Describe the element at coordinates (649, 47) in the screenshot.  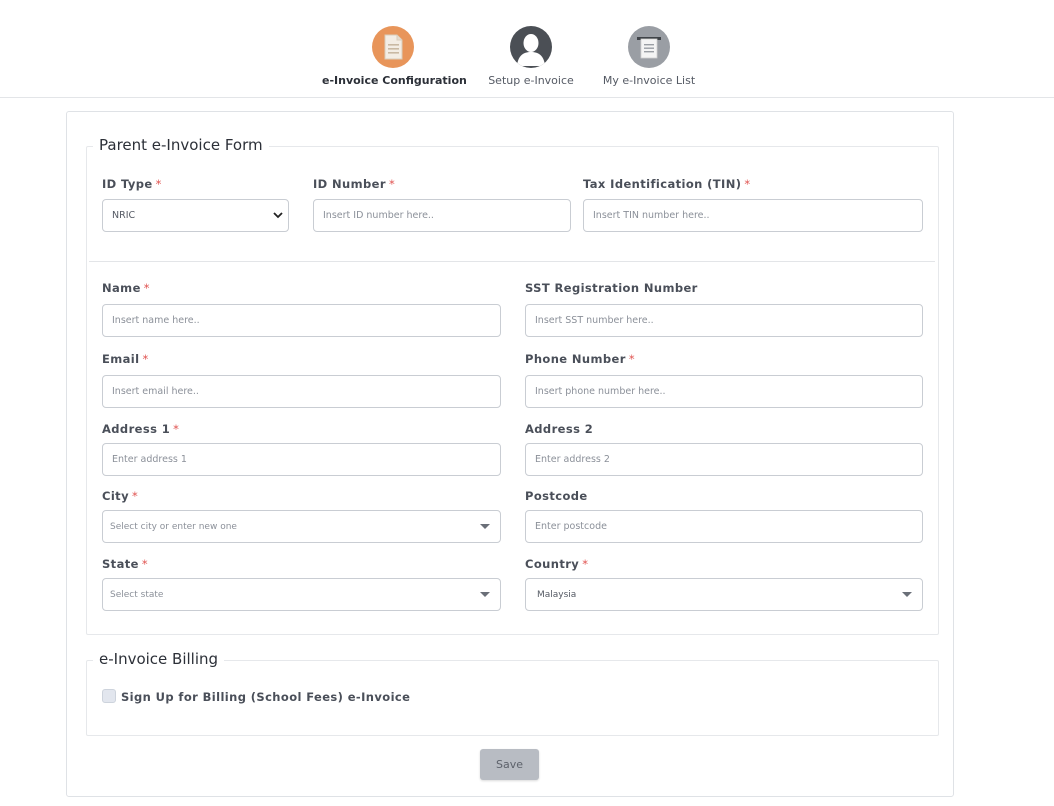
I see `receipt-list-icon` at that location.